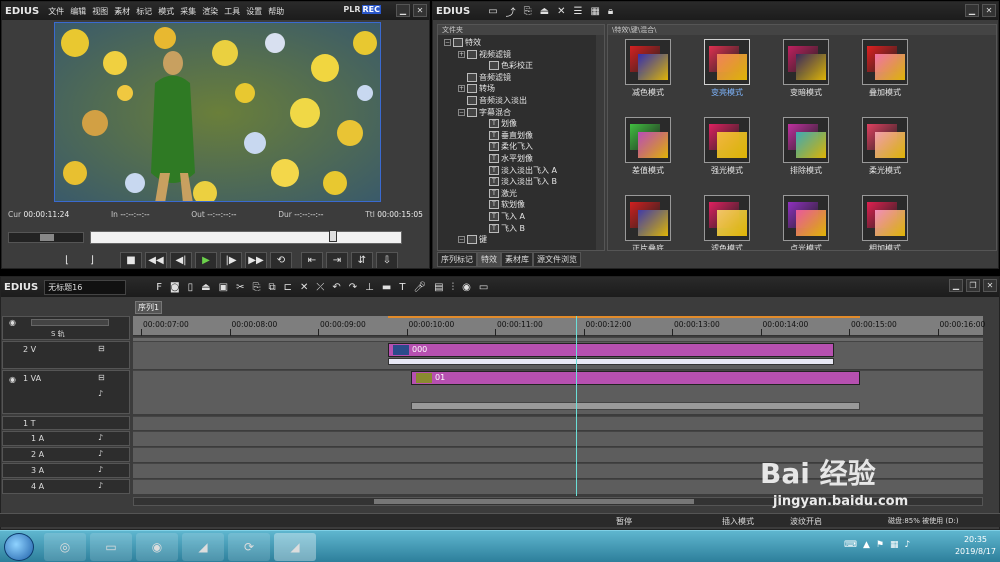 The image size is (1000, 562). I want to click on audio-mixer-icon: ⫶, so click(453, 287).